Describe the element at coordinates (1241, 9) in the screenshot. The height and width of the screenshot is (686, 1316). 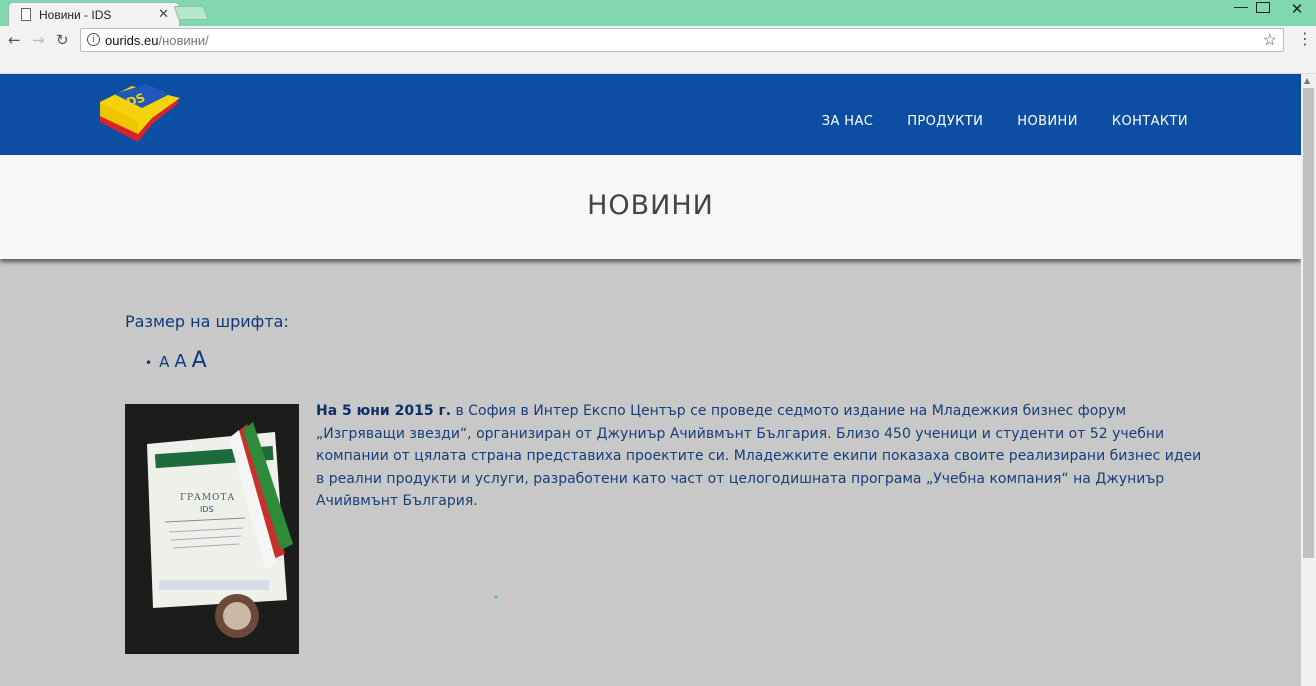
I see `minimize-icon: —` at that location.